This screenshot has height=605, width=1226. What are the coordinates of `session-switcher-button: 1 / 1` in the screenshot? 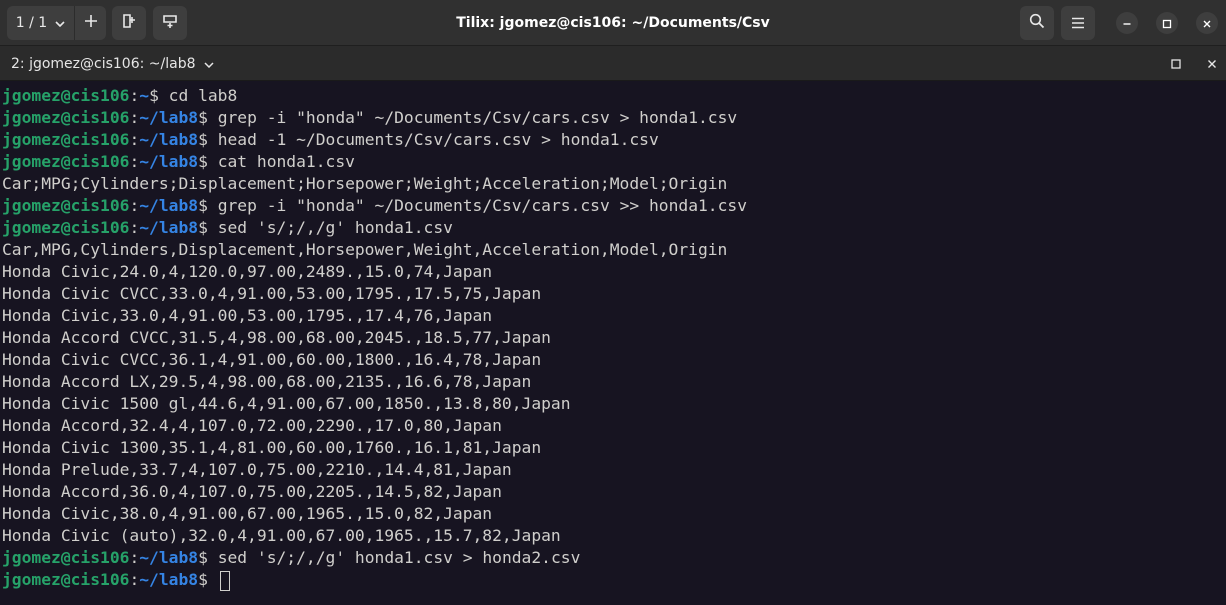 It's located at (40, 23).